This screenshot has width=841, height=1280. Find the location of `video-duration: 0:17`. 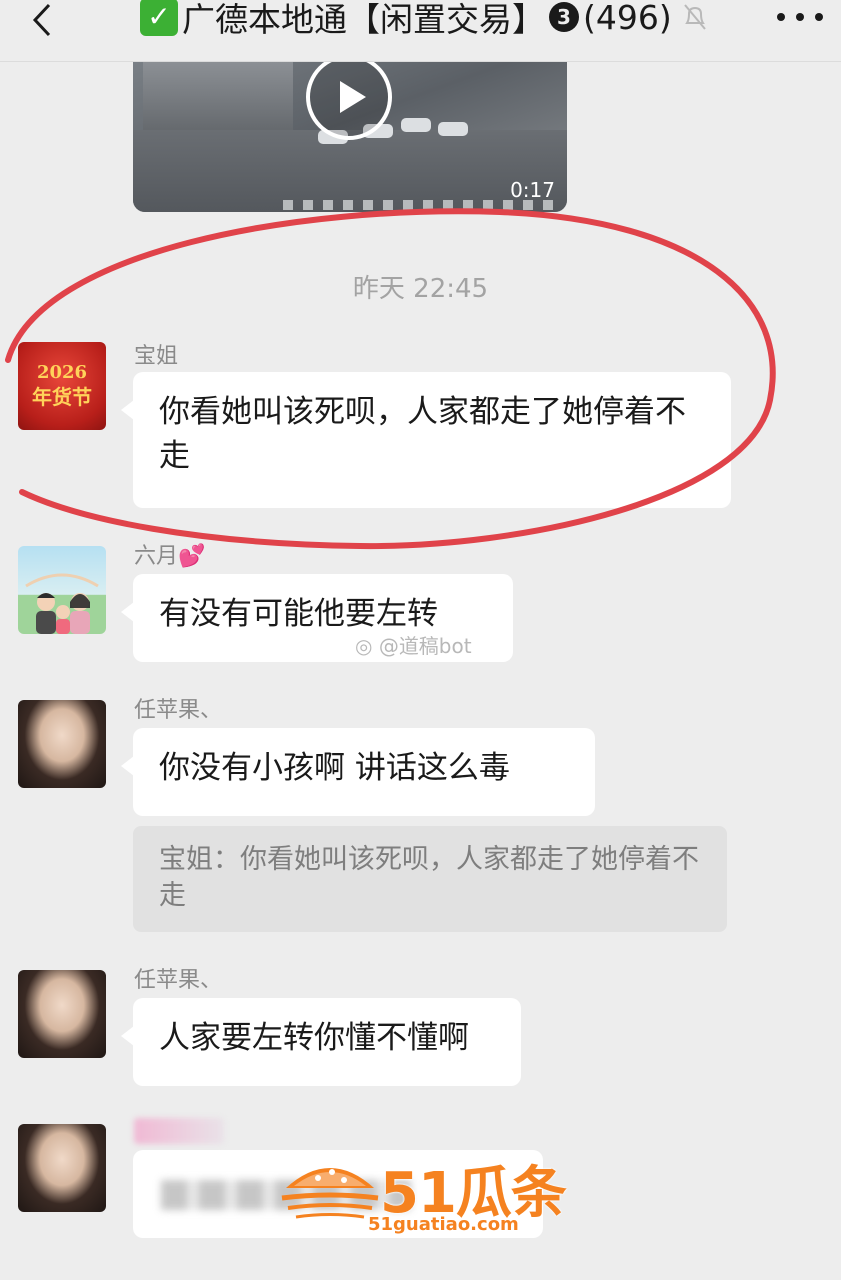

video-duration: 0:17 is located at coordinates (532, 190).